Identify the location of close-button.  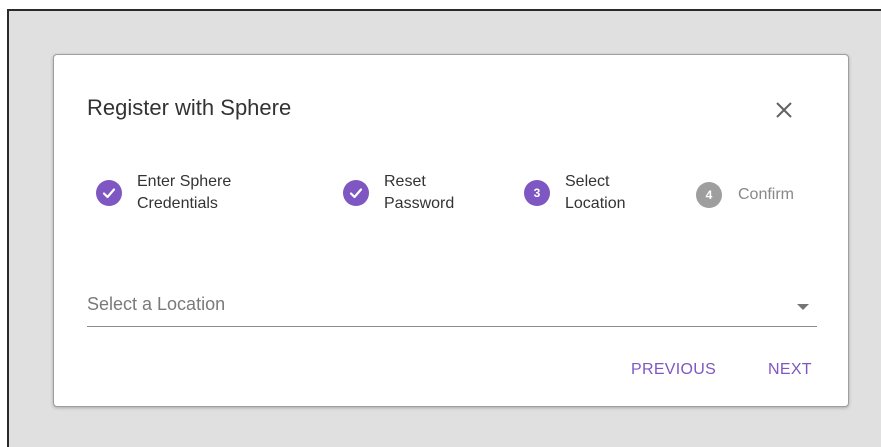
(784, 110).